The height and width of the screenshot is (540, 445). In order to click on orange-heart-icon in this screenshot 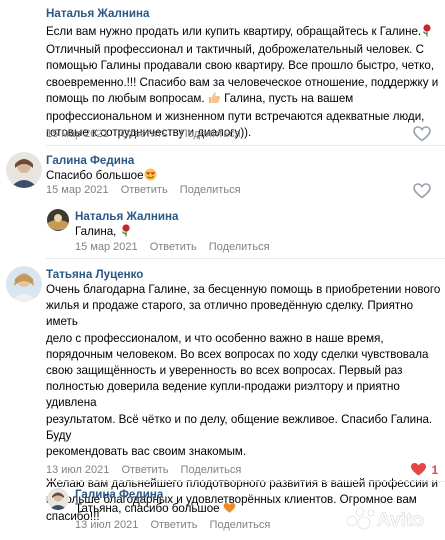, I will do `click(229, 510)`.